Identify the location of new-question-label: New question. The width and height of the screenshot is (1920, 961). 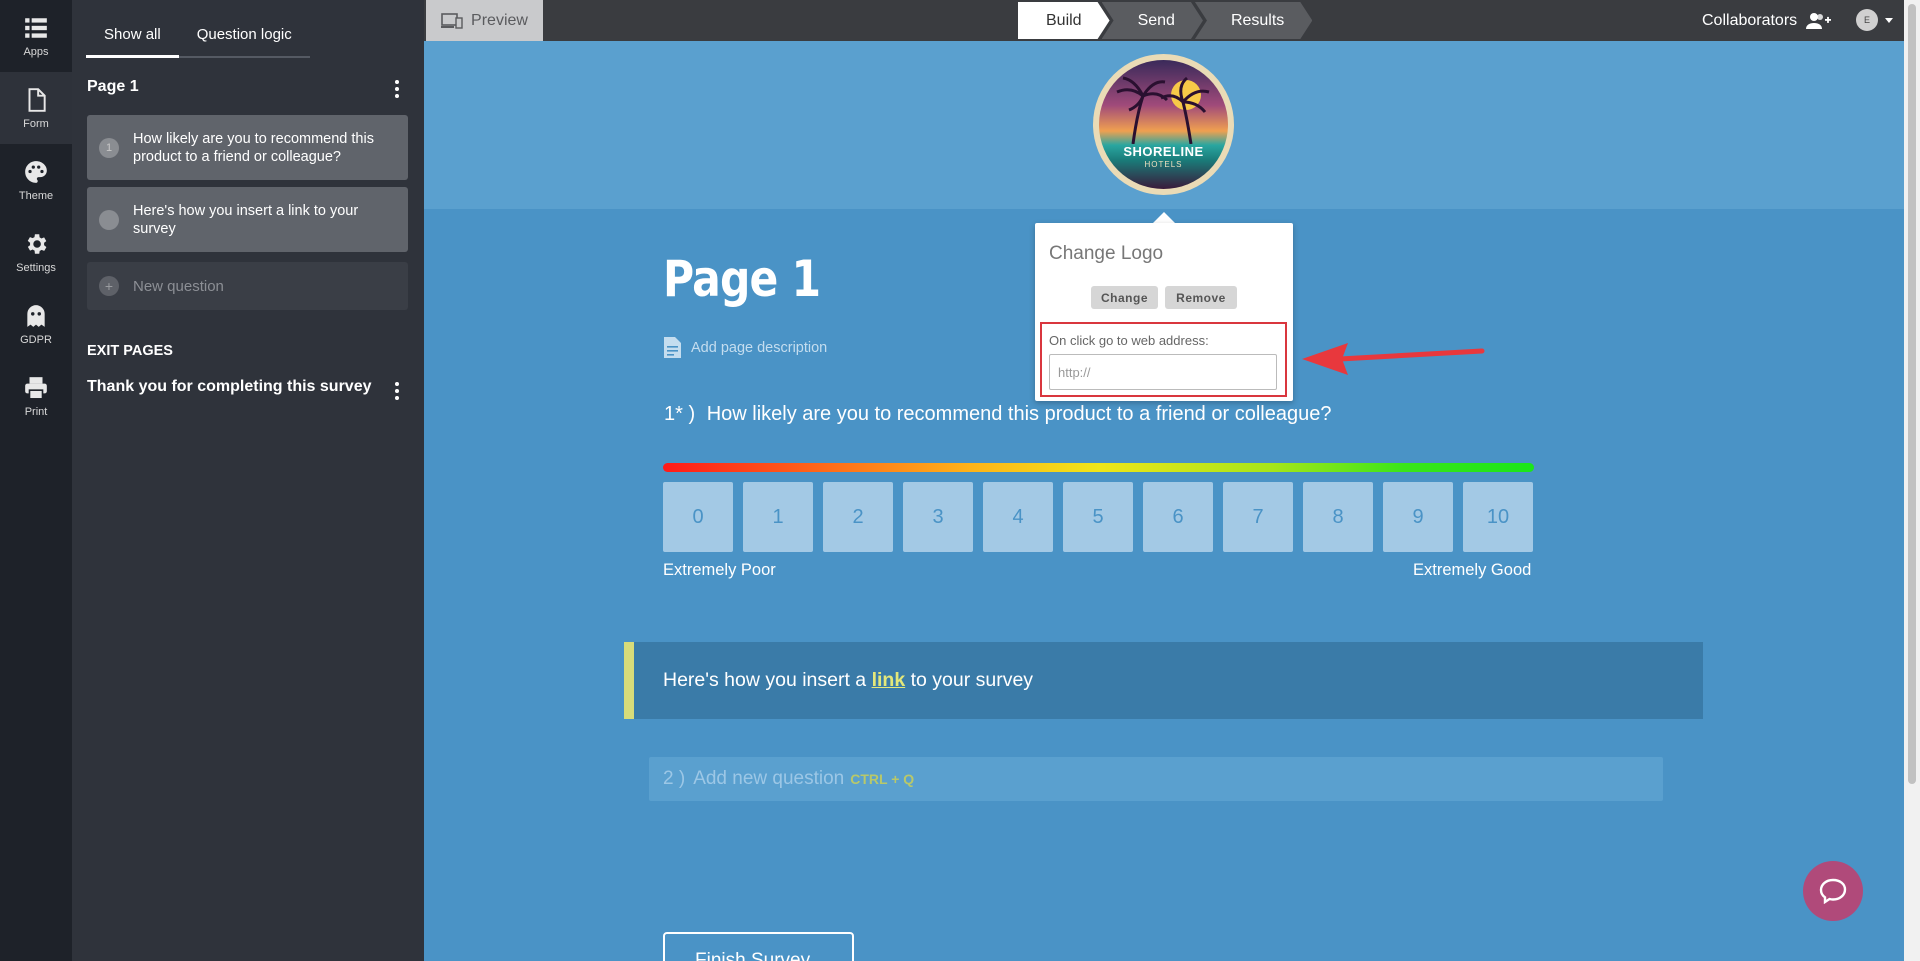
(178, 286).